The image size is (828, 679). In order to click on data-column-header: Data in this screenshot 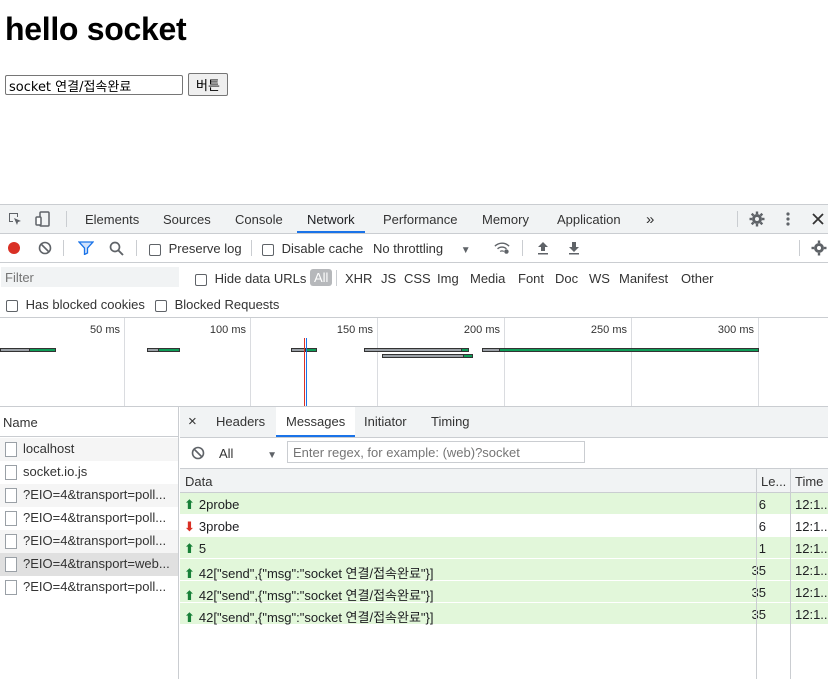, I will do `click(198, 481)`.